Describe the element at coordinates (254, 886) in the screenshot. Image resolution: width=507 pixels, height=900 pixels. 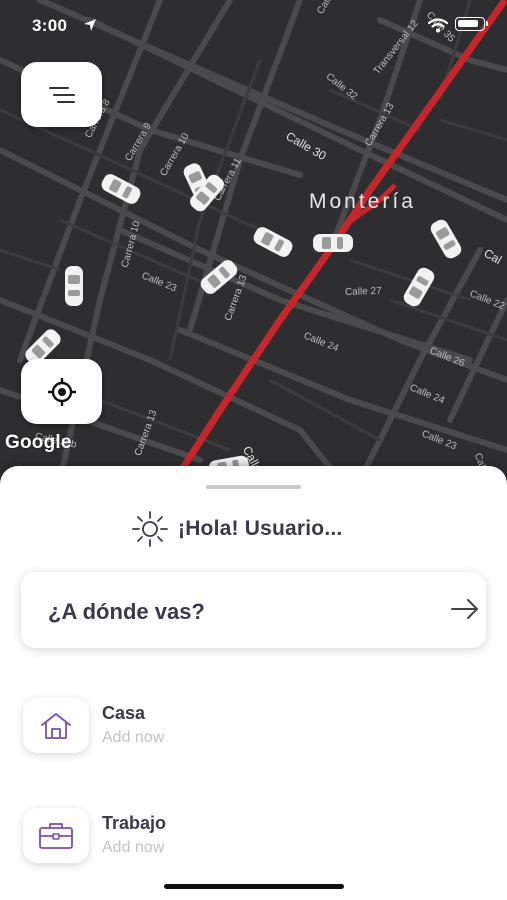
I see `home-indicator` at that location.